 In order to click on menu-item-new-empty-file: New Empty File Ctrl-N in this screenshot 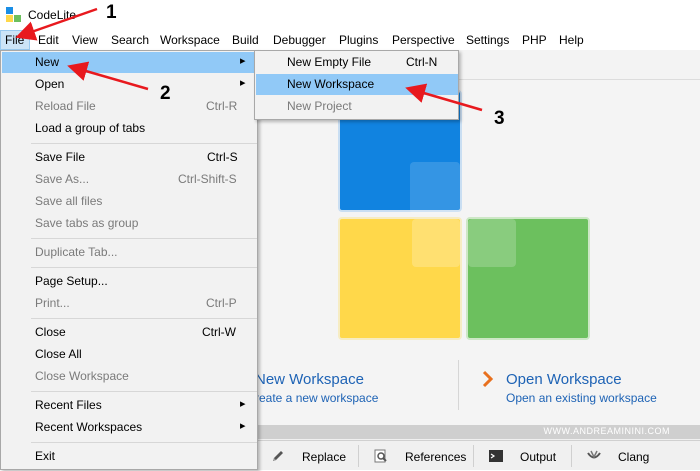, I will do `click(357, 62)`.